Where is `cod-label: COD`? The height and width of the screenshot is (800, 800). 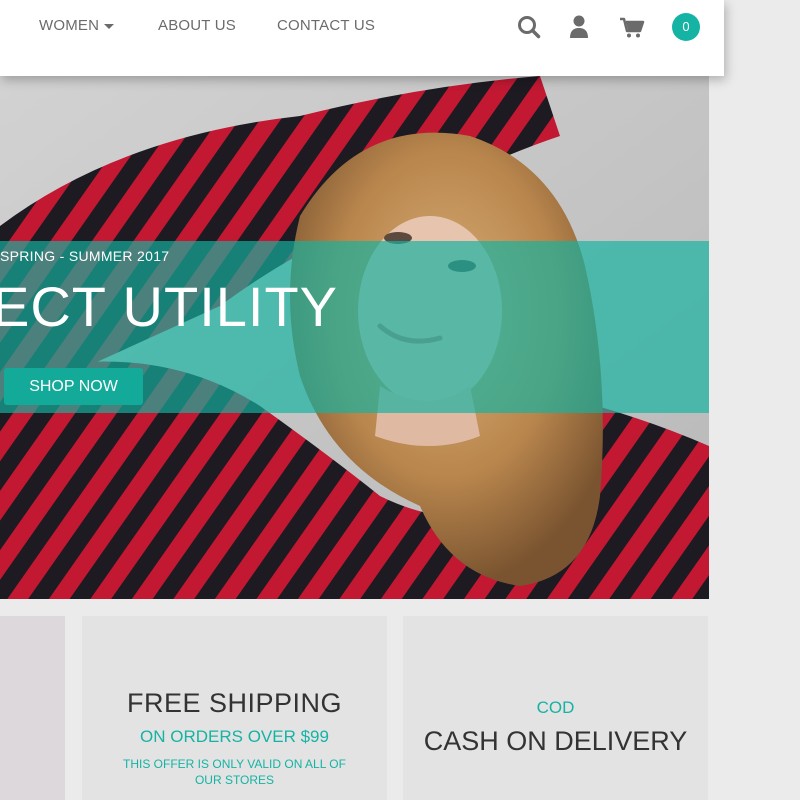 cod-label: COD is located at coordinates (555, 707).